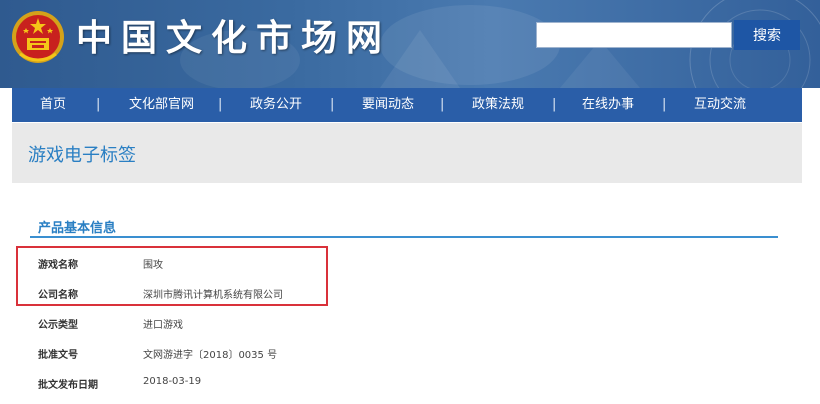  I want to click on page-title: 游戏电子标签, so click(82, 155).